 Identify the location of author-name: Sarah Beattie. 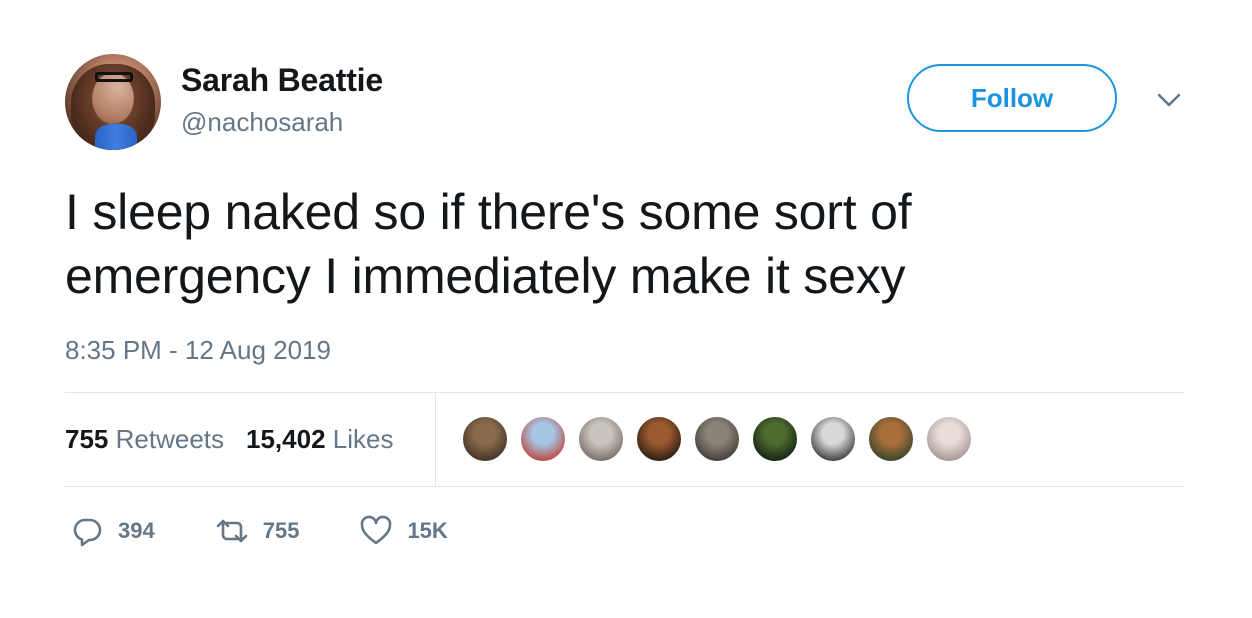
(282, 80).